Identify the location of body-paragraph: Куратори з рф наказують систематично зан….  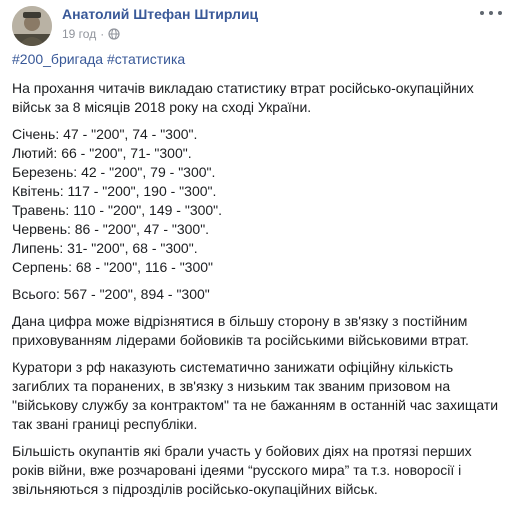
(255, 395).